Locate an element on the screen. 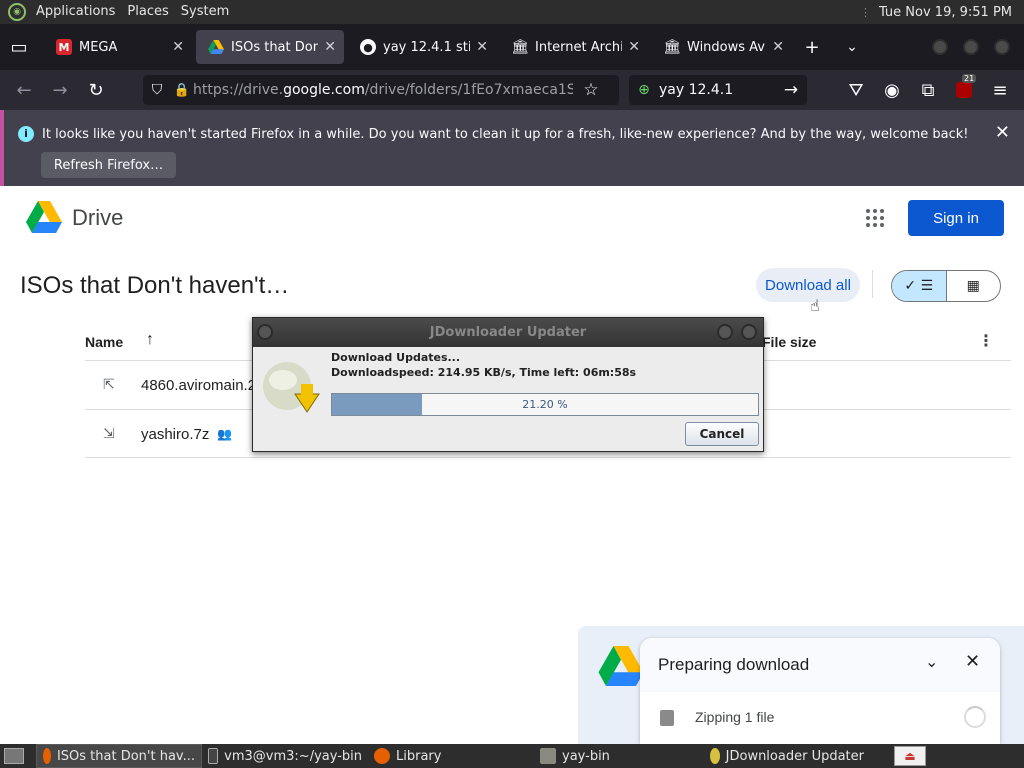  dialog-titlebar: JDownloader Updater is located at coordinates (508, 332).